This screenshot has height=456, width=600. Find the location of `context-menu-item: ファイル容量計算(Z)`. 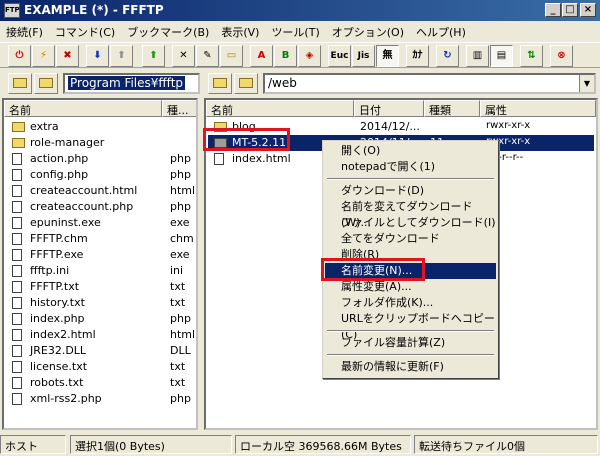

context-menu-item: ファイル容量計算(Z) is located at coordinates (410, 343).